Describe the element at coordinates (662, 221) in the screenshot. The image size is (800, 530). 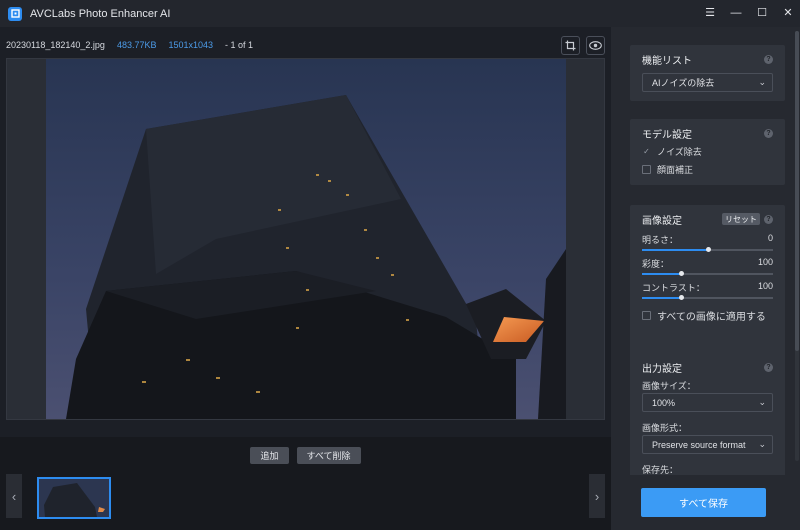
I see `image-settings-title: 画像設定` at that location.